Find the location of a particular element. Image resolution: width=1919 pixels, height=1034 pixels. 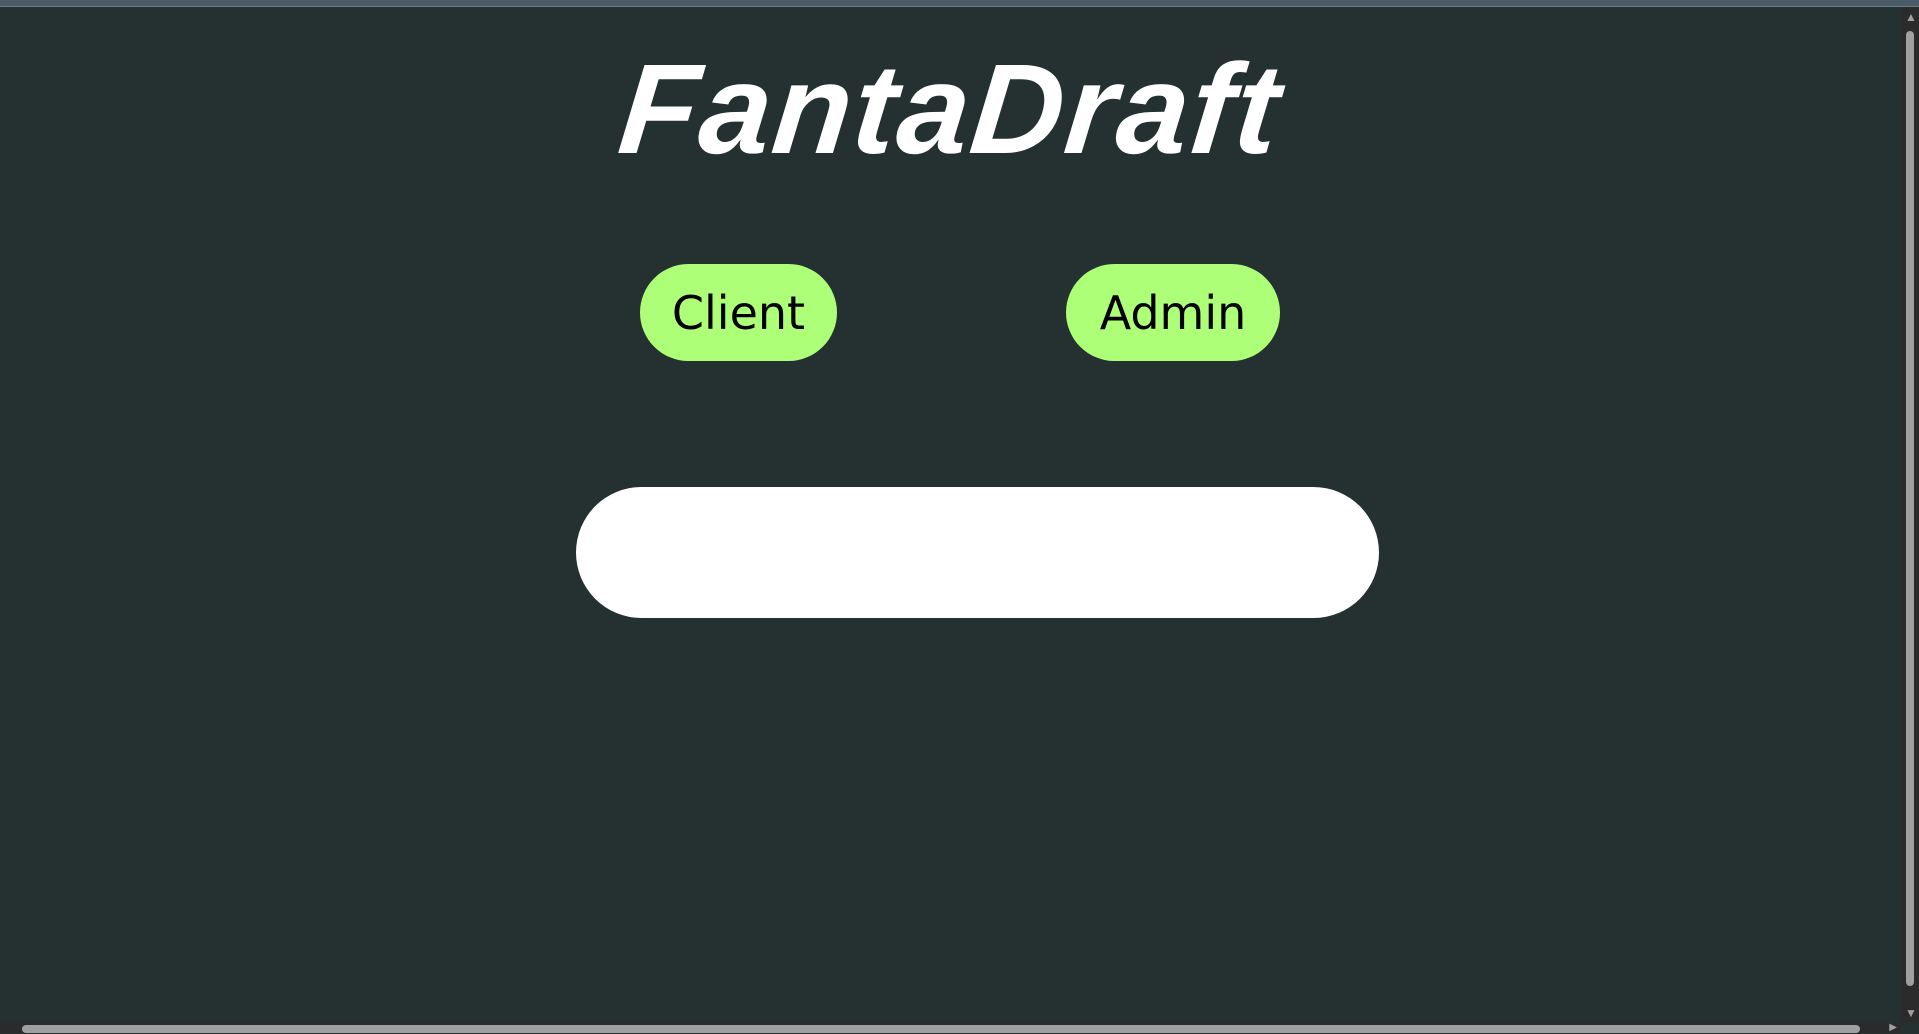

admin-button: Admin is located at coordinates (1173, 312).